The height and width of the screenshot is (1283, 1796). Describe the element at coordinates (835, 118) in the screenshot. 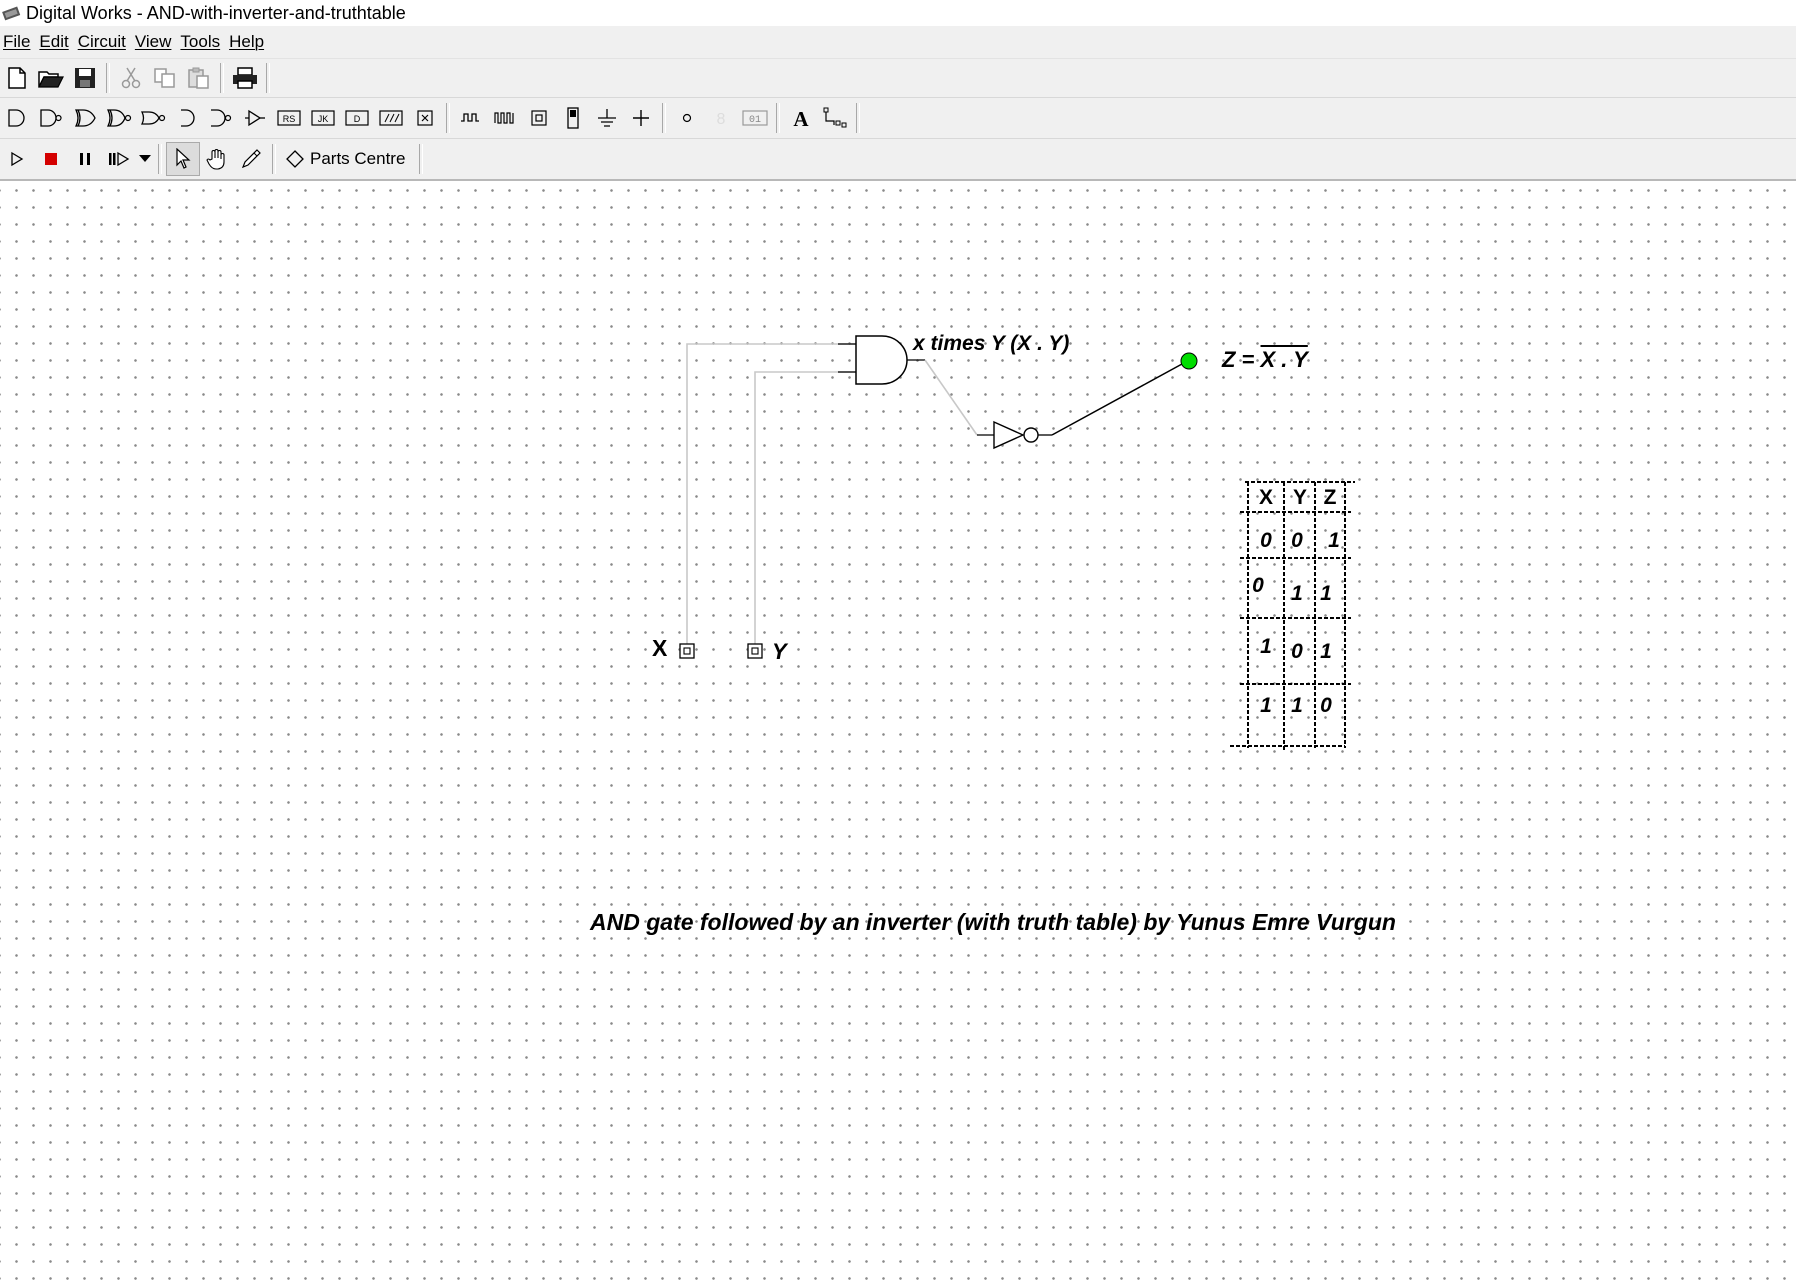

I see `wire-tool-icon` at that location.